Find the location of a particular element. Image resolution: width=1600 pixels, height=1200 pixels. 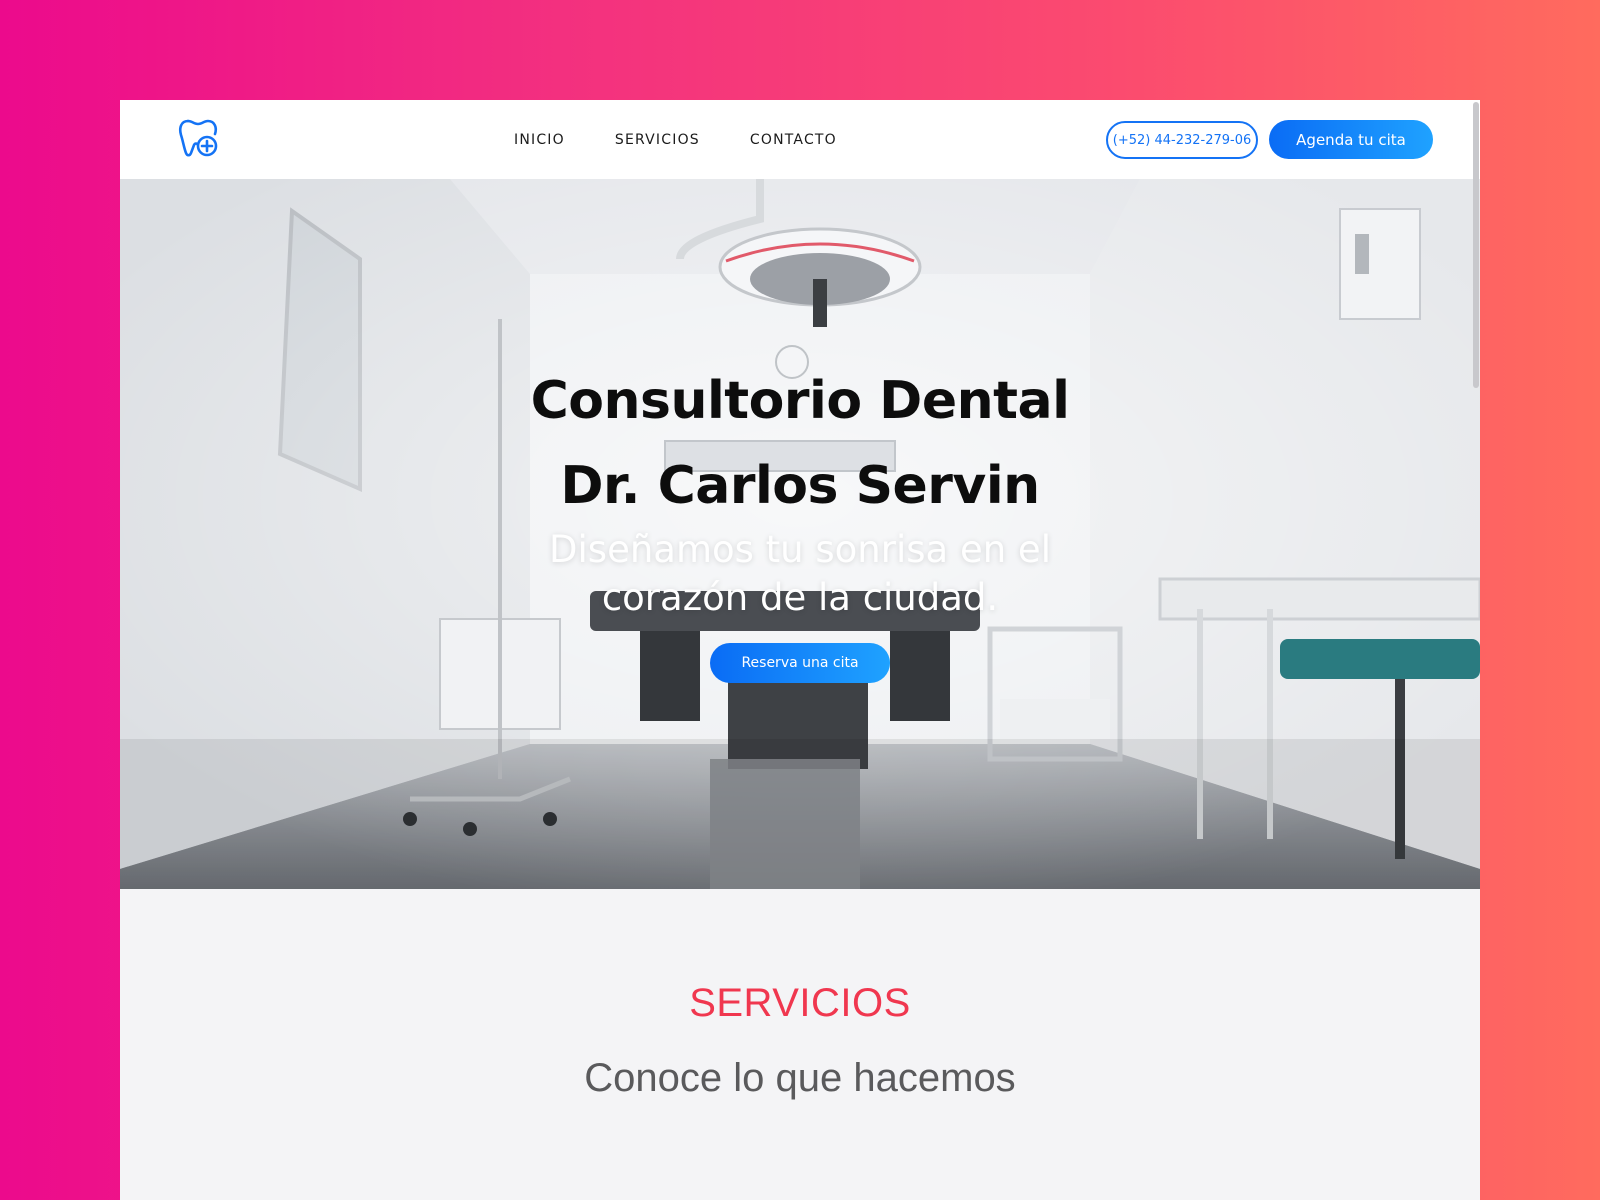

hero-title-line-1: Consultorio Dental is located at coordinates (800, 401).